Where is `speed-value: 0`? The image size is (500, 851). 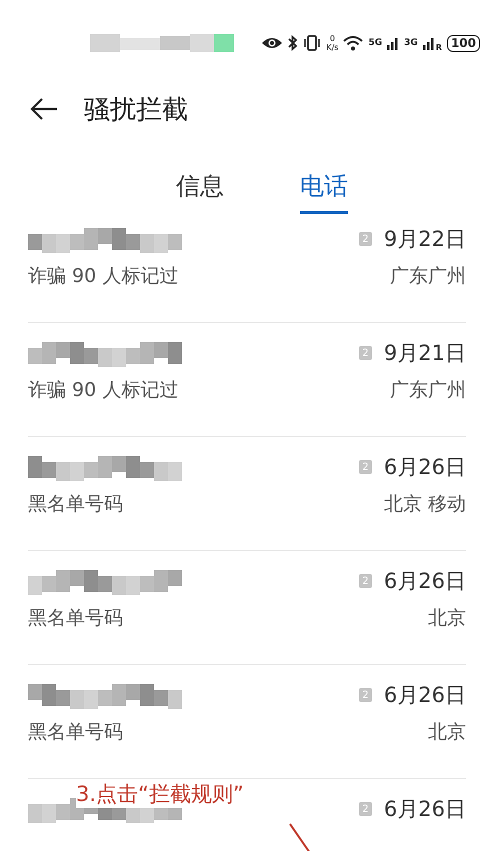
speed-value: 0 is located at coordinates (332, 38).